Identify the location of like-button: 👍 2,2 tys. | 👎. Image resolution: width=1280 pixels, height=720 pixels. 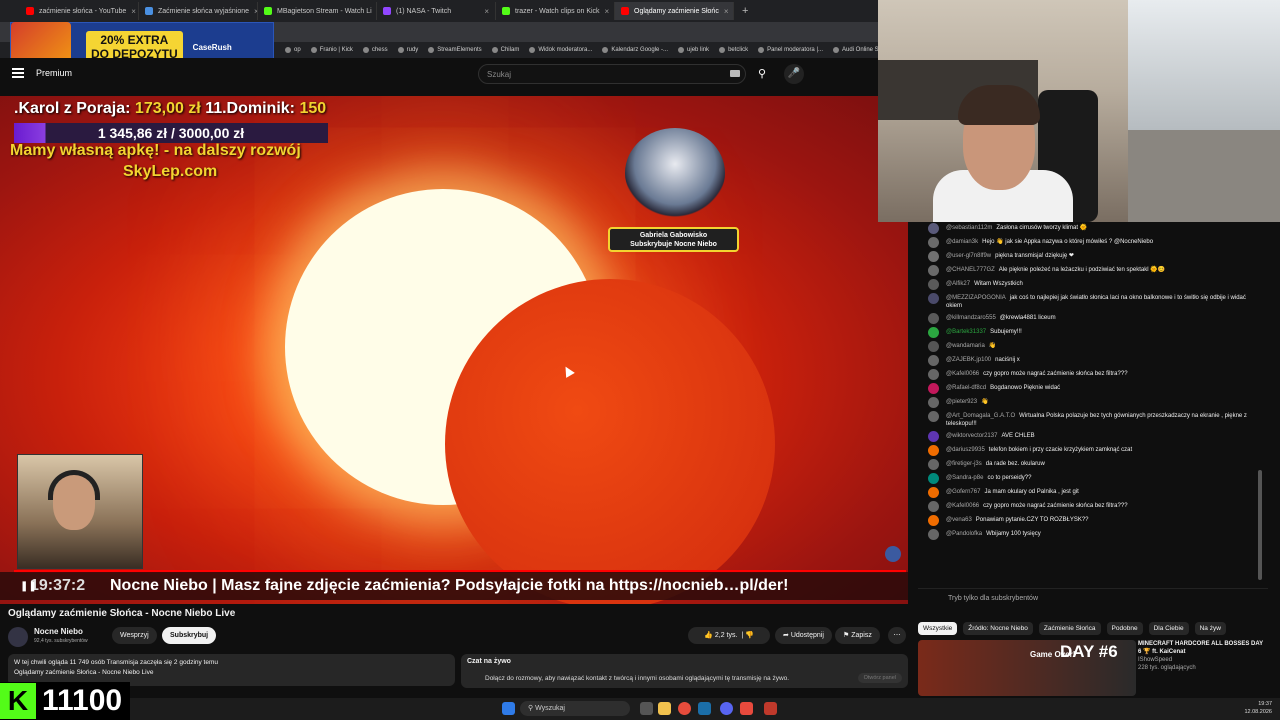
(729, 635).